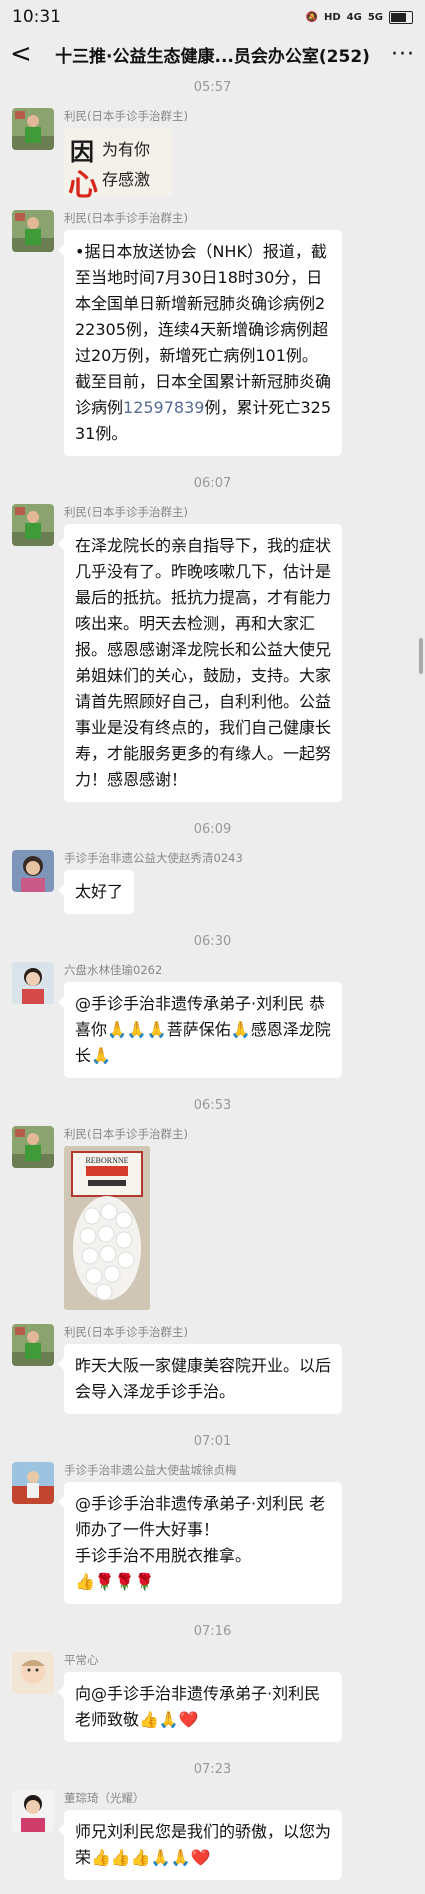 The image size is (425, 1894). Describe the element at coordinates (401, 17) in the screenshot. I see `battery-icon` at that location.